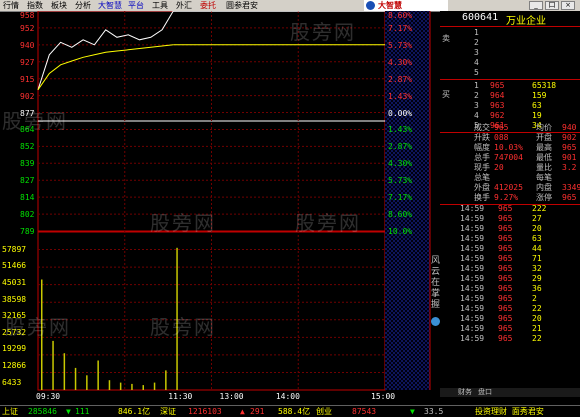 Image resolution: width=580 pixels, height=417 pixels. What do you see at coordinates (568, 5) in the screenshot?
I see `close-button: ×` at bounding box center [568, 5].